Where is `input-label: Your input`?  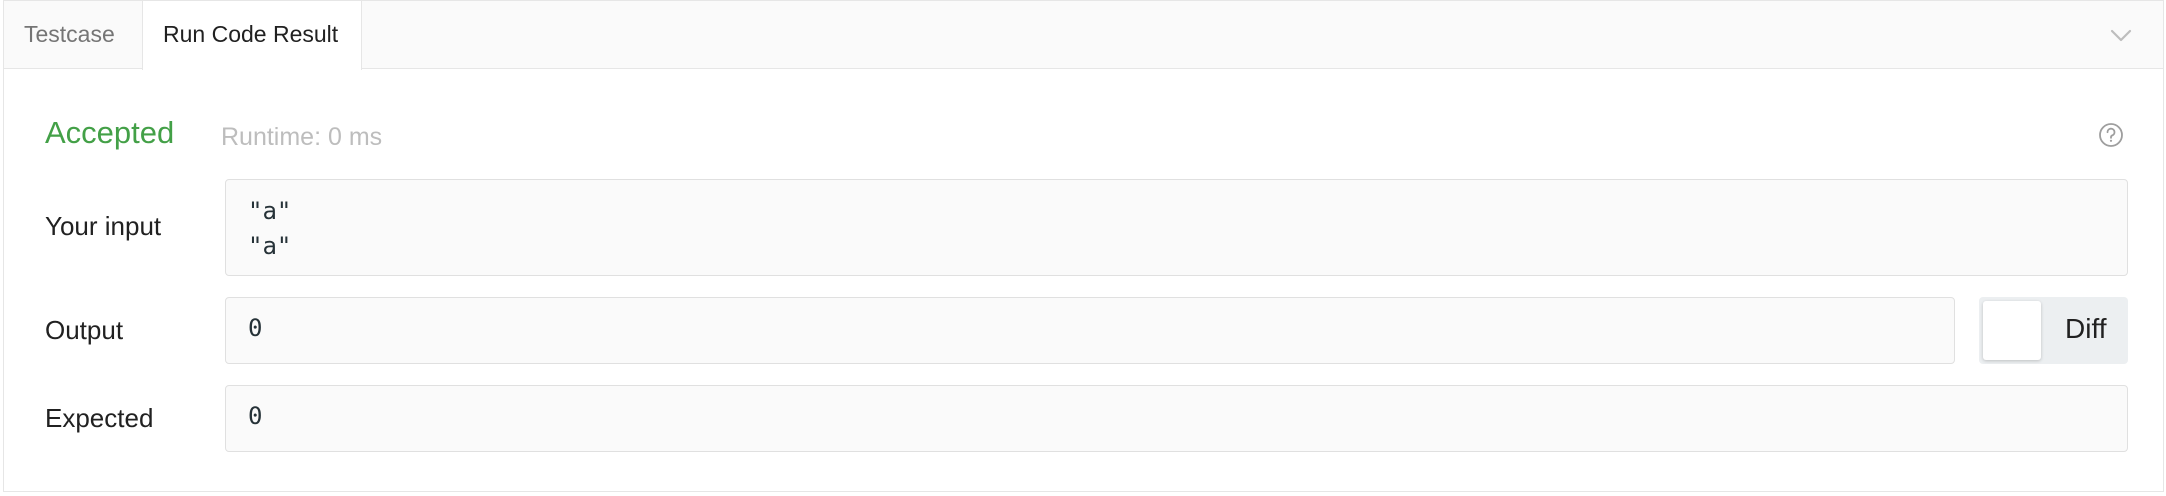
input-label: Your input is located at coordinates (103, 226).